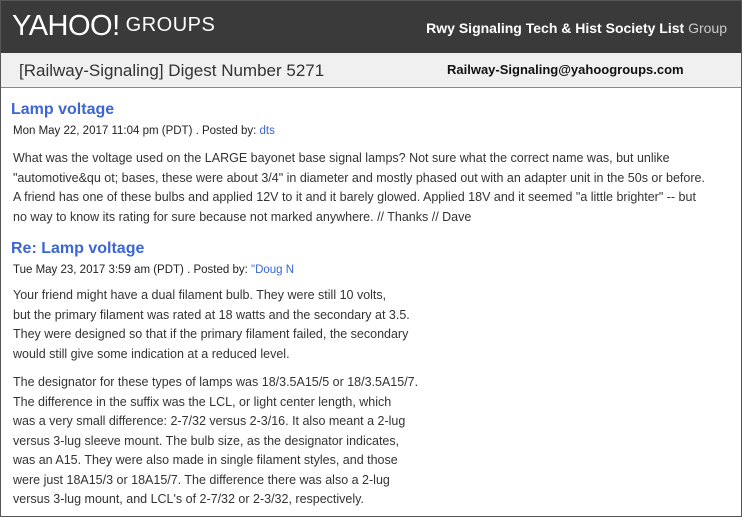 This screenshot has height=517, width=742. I want to click on group-name-text: Rwy Signaling Tech & Hist Society List, so click(555, 28).